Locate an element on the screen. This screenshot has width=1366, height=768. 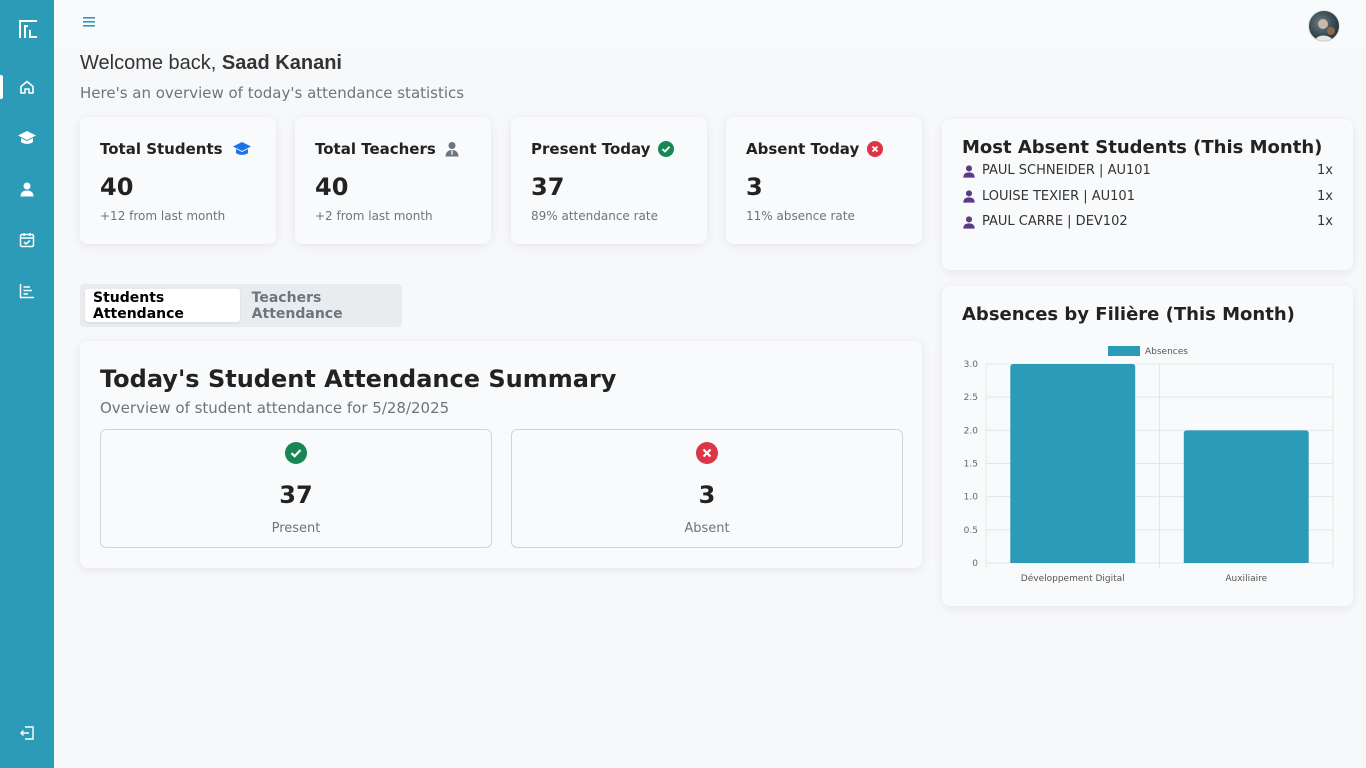
welcome-heading: Welcome back, Saad Kanani is located at coordinates (211, 63).